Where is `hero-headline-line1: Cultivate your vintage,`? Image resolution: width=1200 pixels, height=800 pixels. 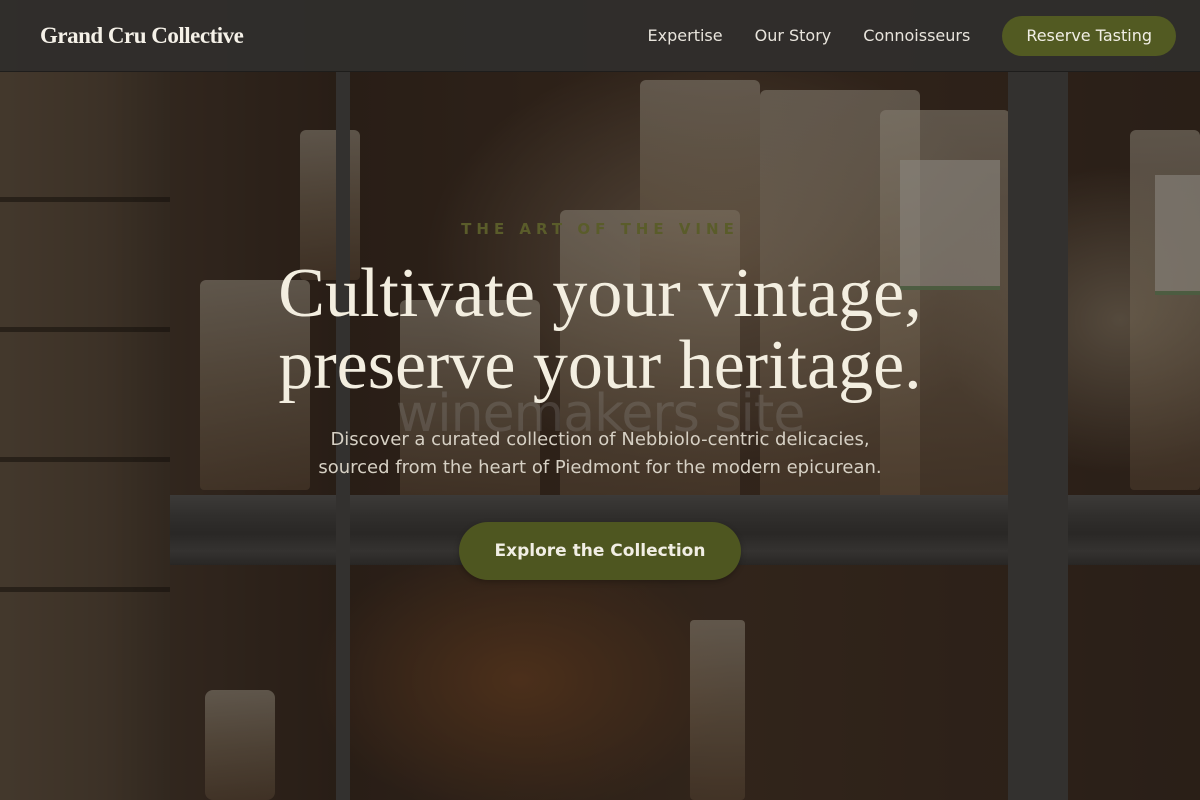
hero-headline-line1: Cultivate your vintage, is located at coordinates (600, 293).